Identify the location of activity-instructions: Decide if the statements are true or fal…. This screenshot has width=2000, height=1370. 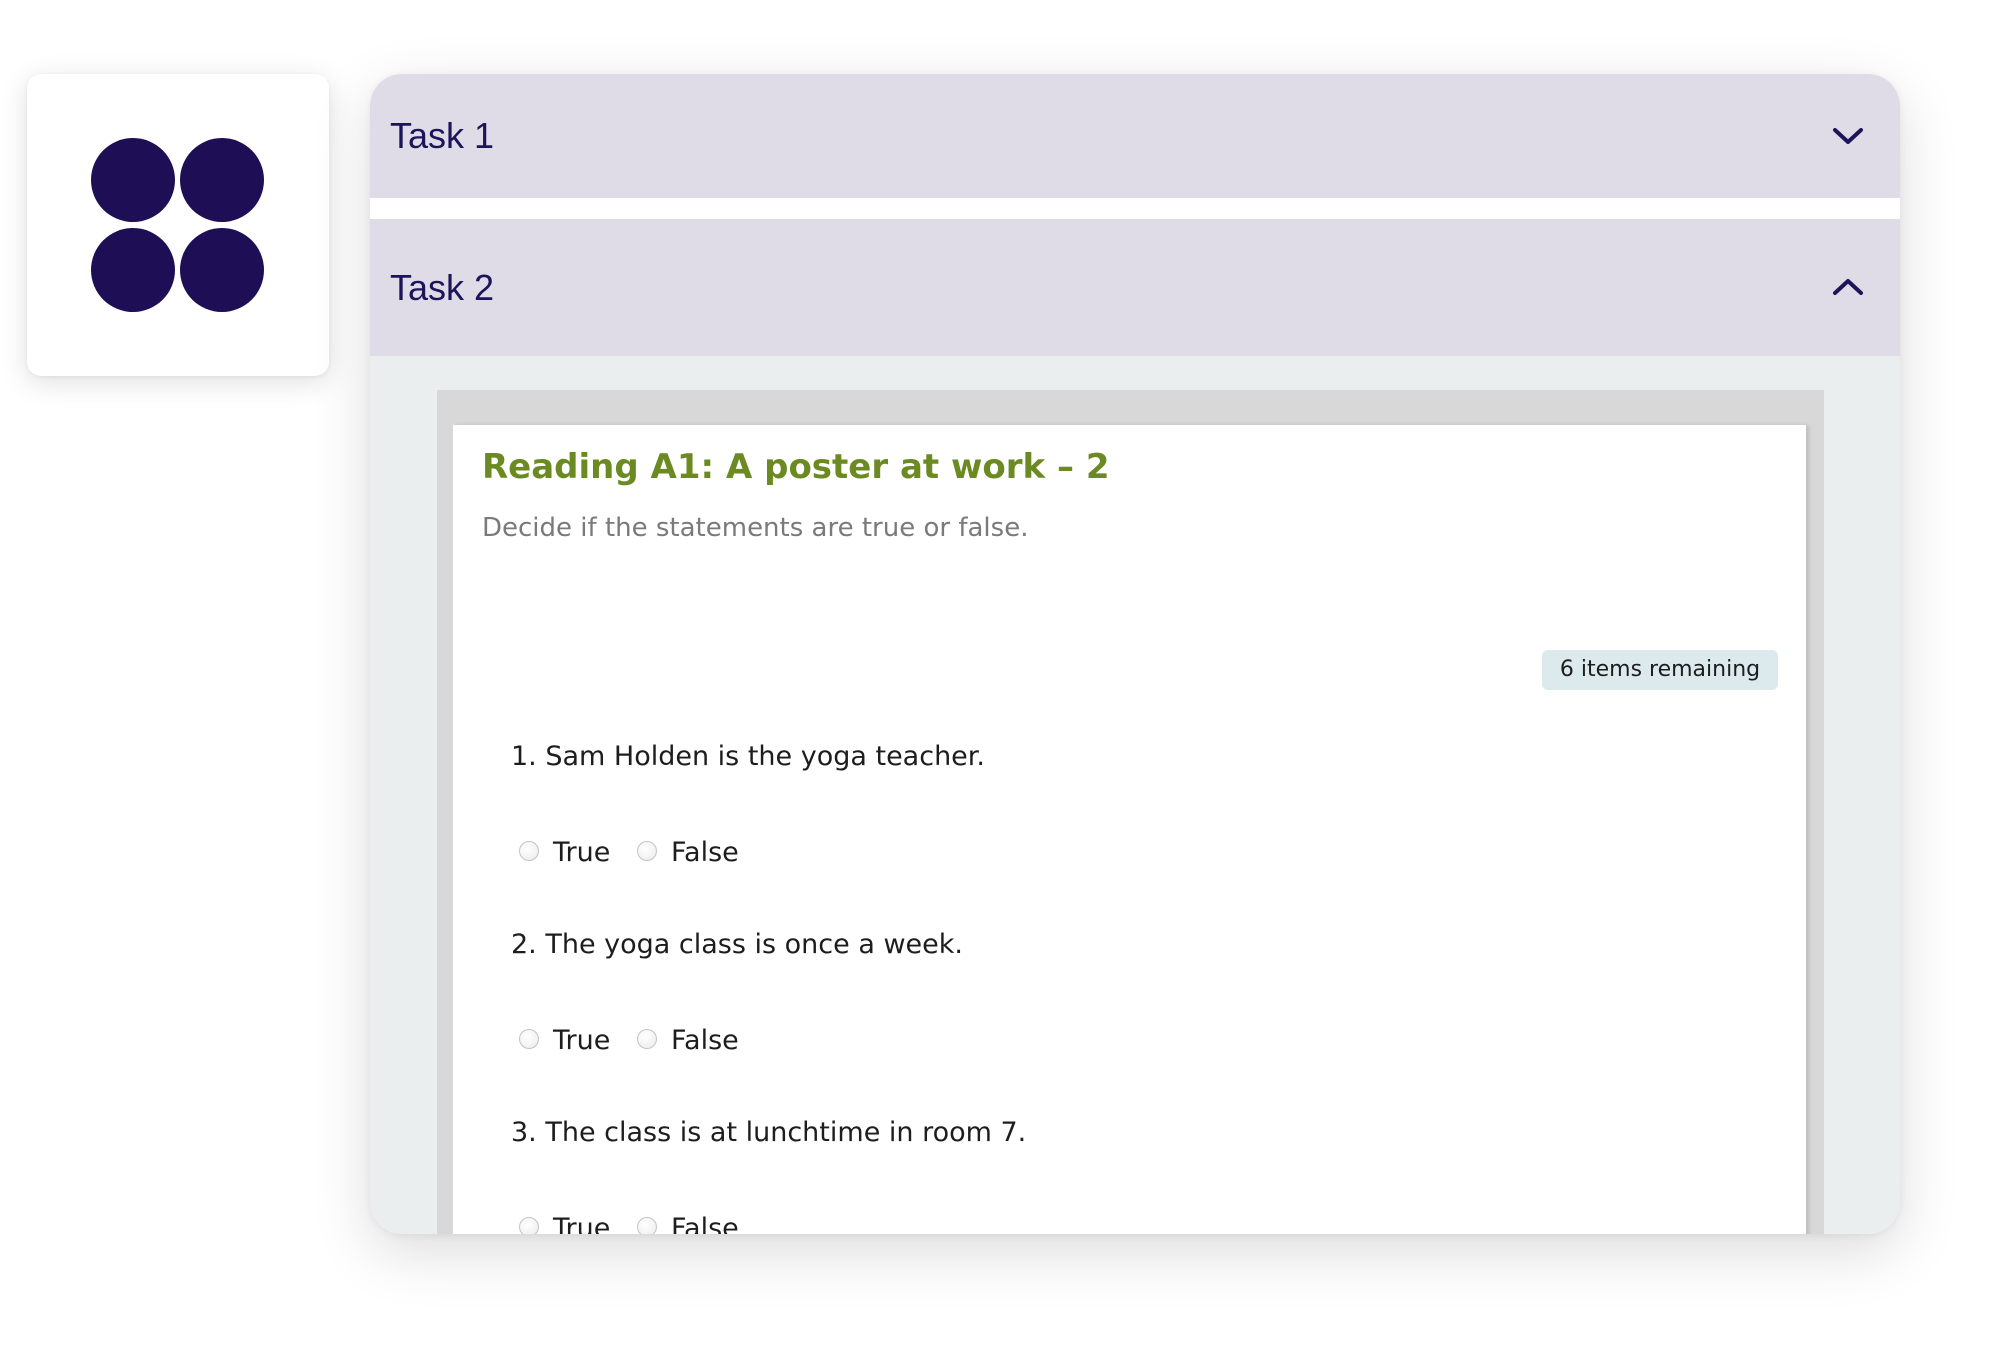
(755, 528).